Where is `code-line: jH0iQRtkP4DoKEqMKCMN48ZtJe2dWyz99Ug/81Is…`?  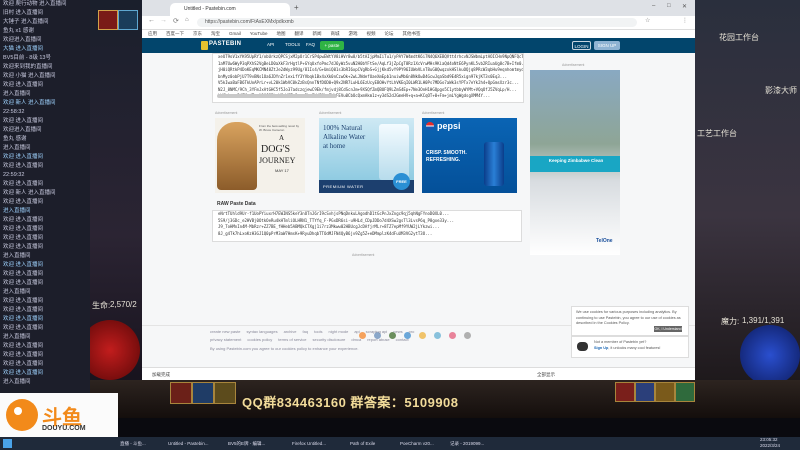
code-line: jH0iQRtkP4DoKEqMKCMN48ZtJe2dWyz99Ug/81Is… is located at coordinates (371, 69).